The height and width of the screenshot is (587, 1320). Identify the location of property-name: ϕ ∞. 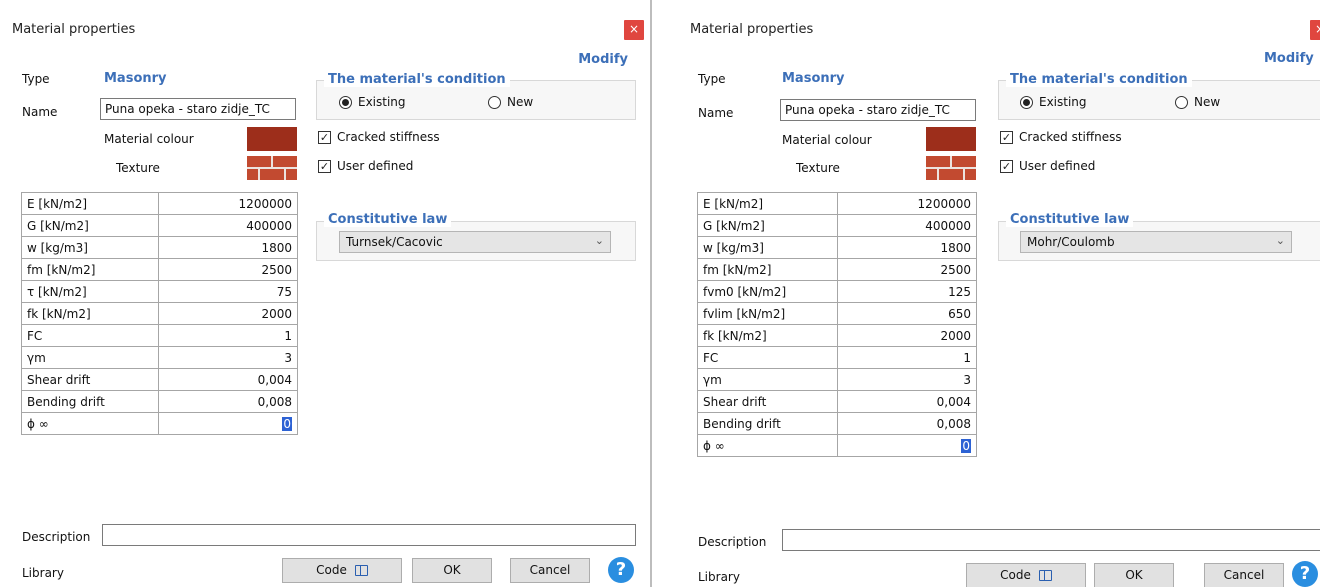
(90, 423).